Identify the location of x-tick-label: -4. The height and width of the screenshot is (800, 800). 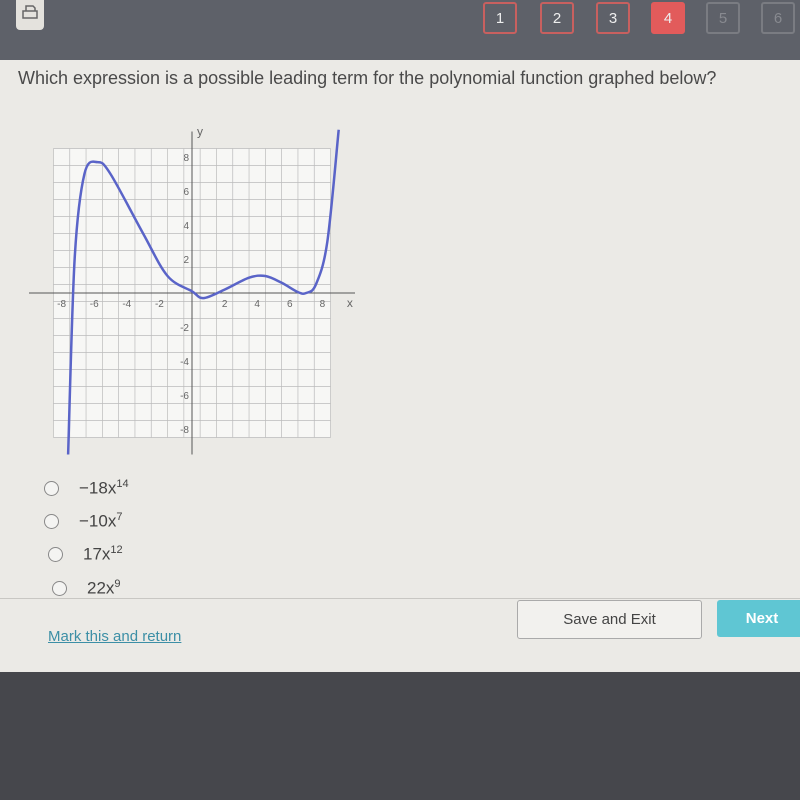
(126, 304).